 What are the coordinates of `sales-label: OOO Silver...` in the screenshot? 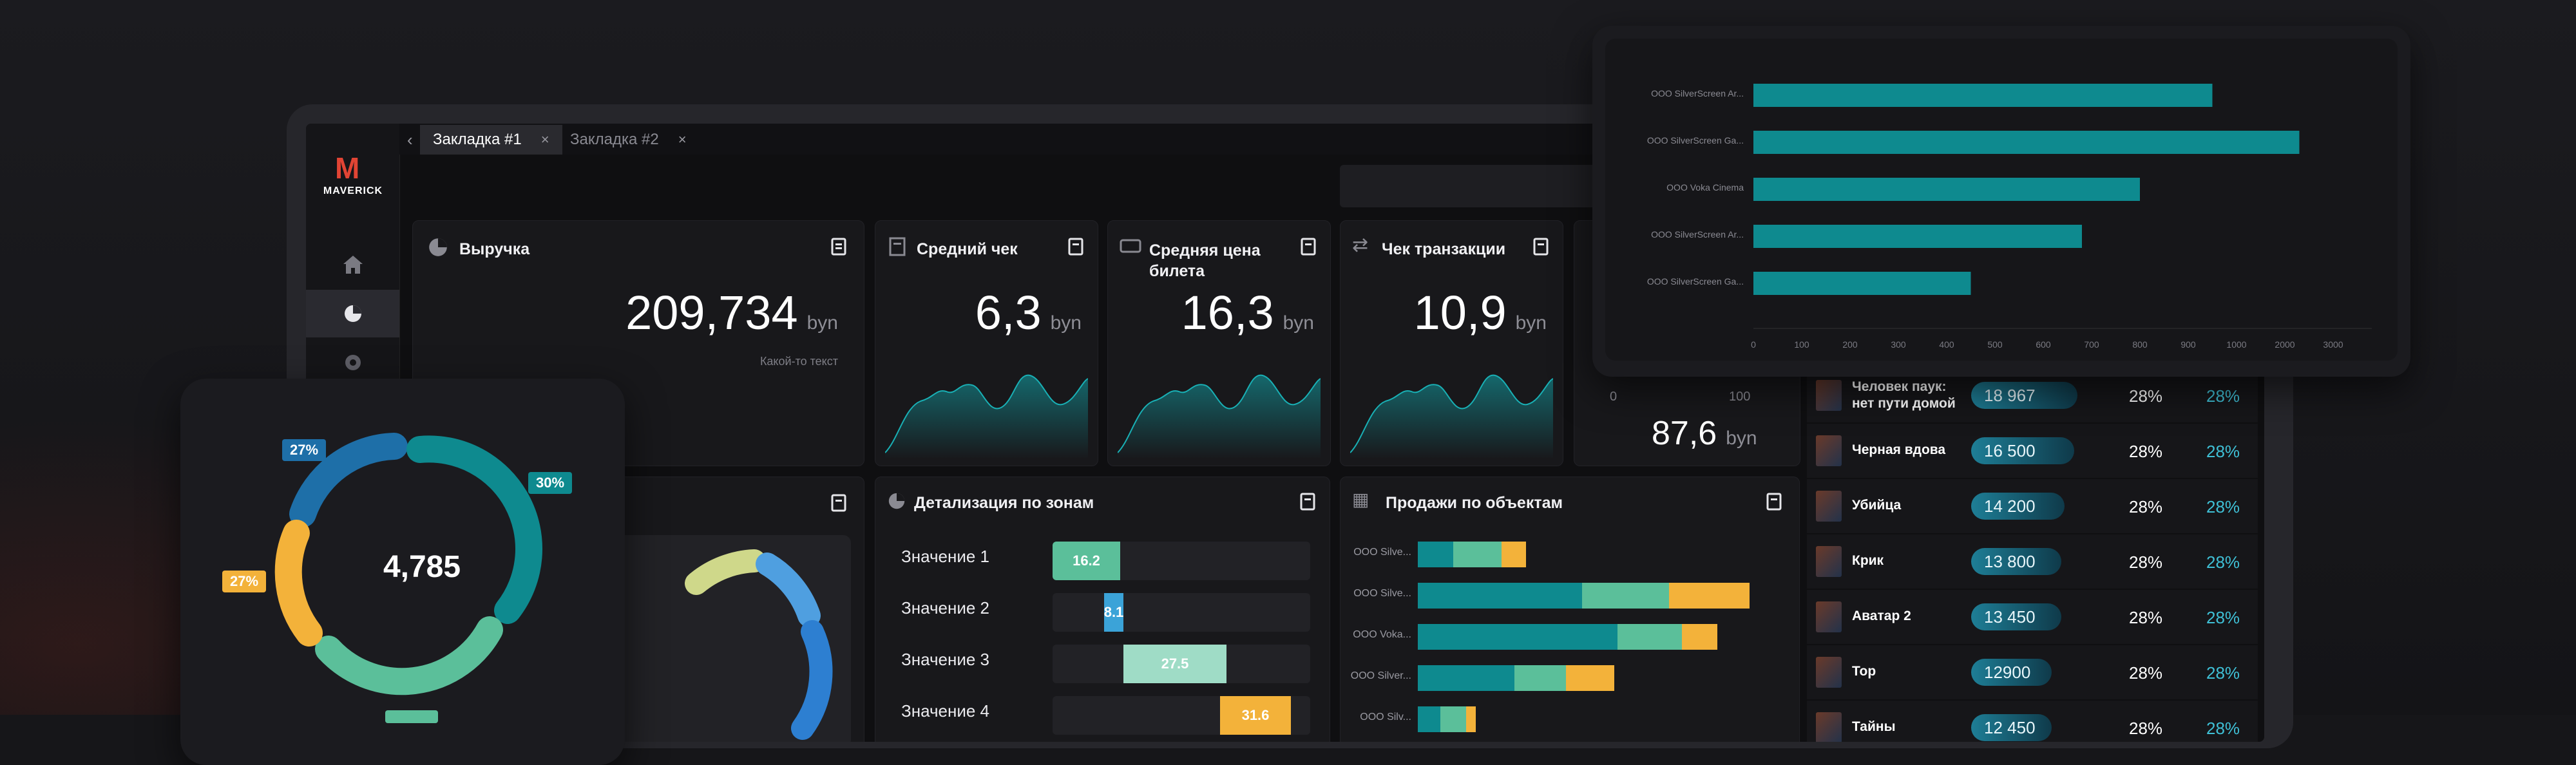 It's located at (1380, 675).